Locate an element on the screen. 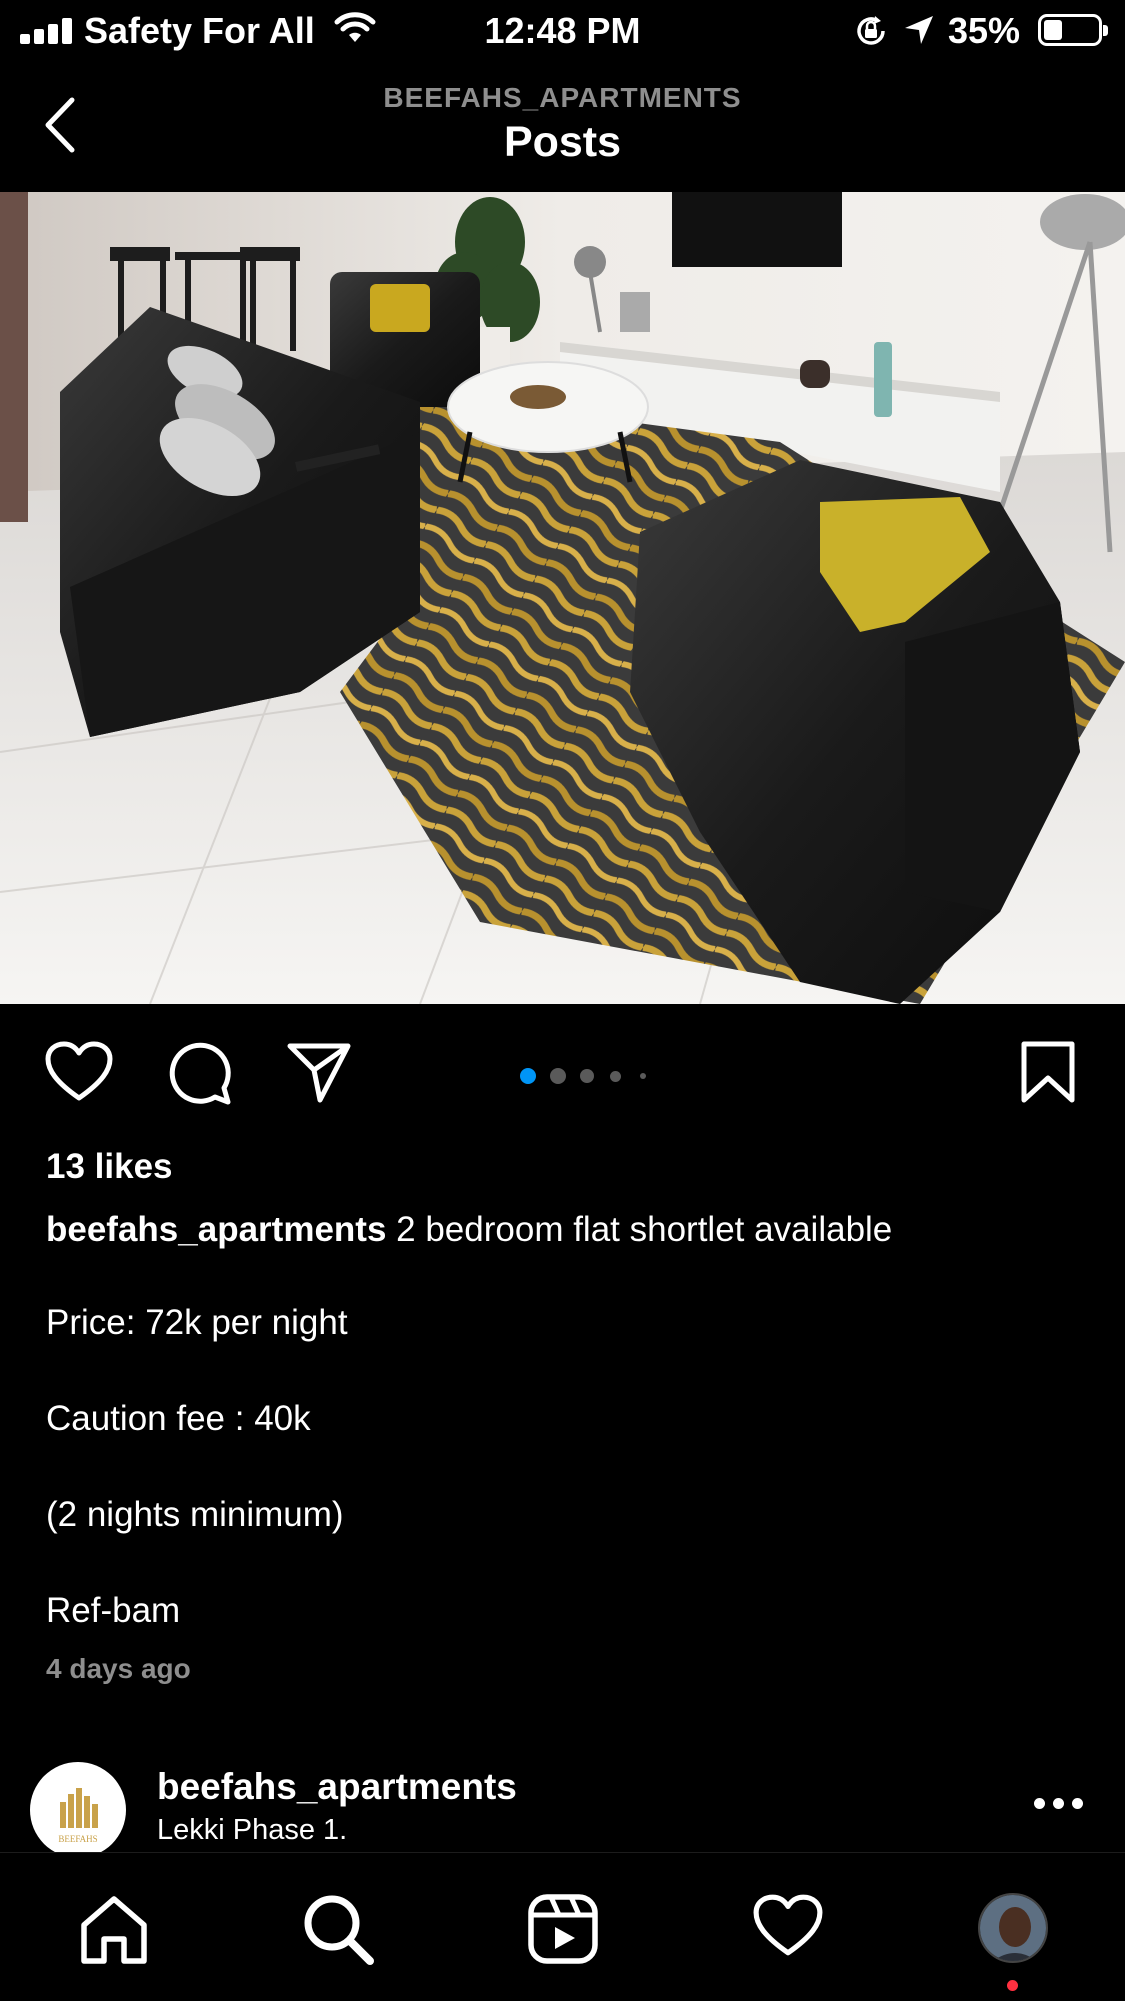 This screenshot has width=1125, height=2001. bottom-tab-bar is located at coordinates (562, 1926).